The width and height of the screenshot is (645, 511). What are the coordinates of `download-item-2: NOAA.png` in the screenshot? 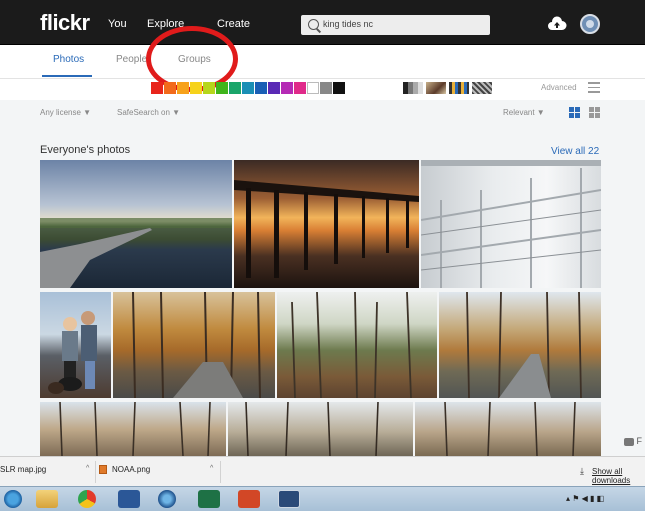 It's located at (131, 469).